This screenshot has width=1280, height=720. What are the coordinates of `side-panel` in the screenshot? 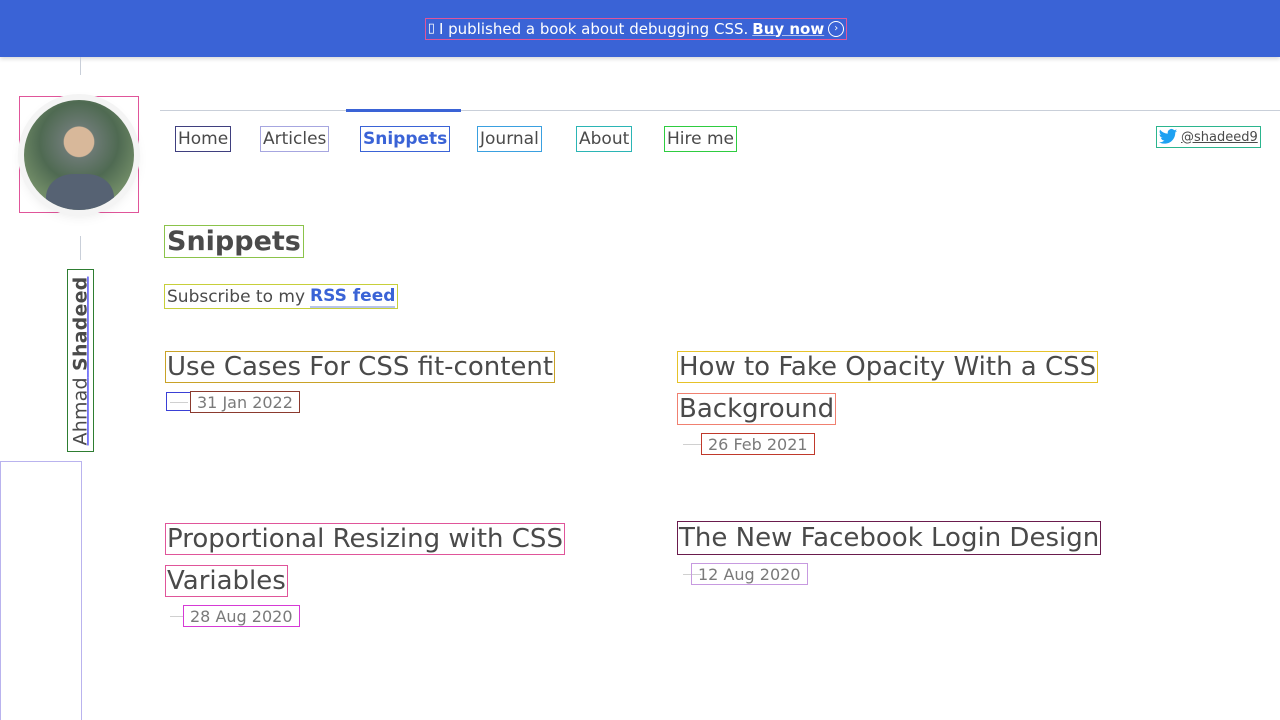 It's located at (41, 590).